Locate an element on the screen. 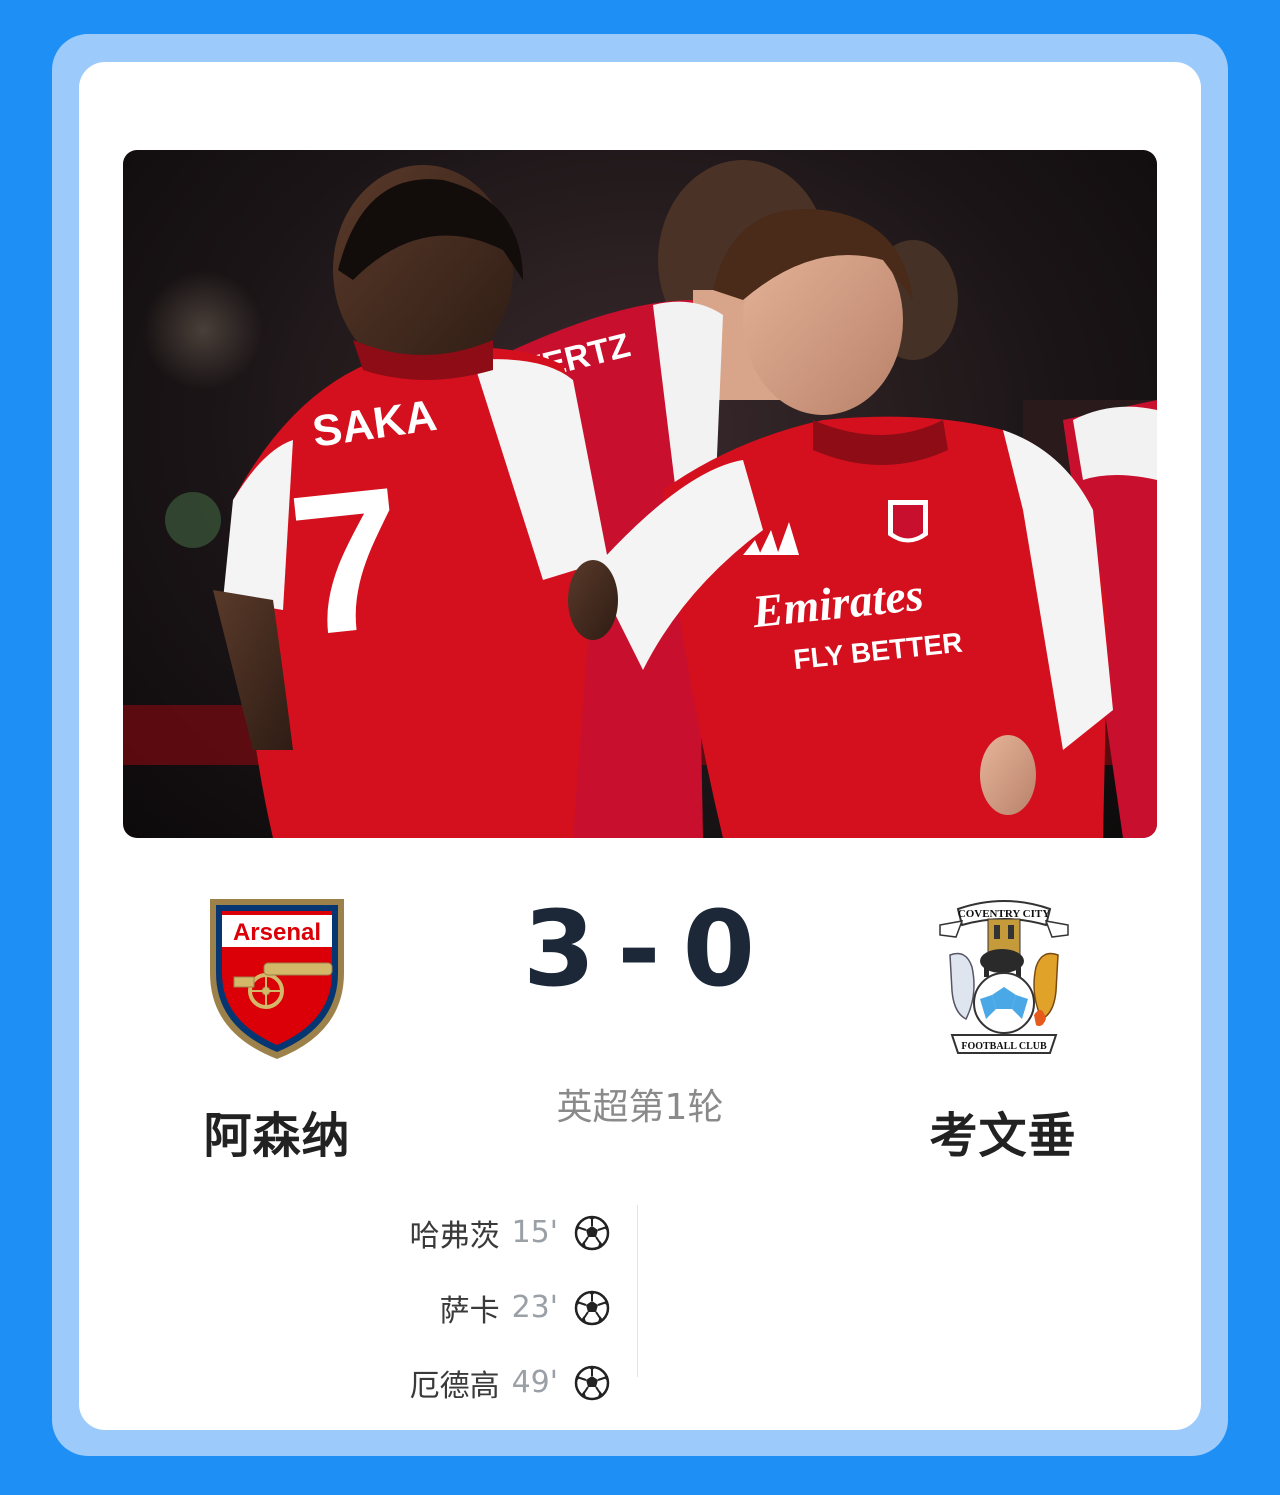 This screenshot has width=1280, height=1495. scorer-row: 哈弗茨 15' is located at coordinates (455, 1232).